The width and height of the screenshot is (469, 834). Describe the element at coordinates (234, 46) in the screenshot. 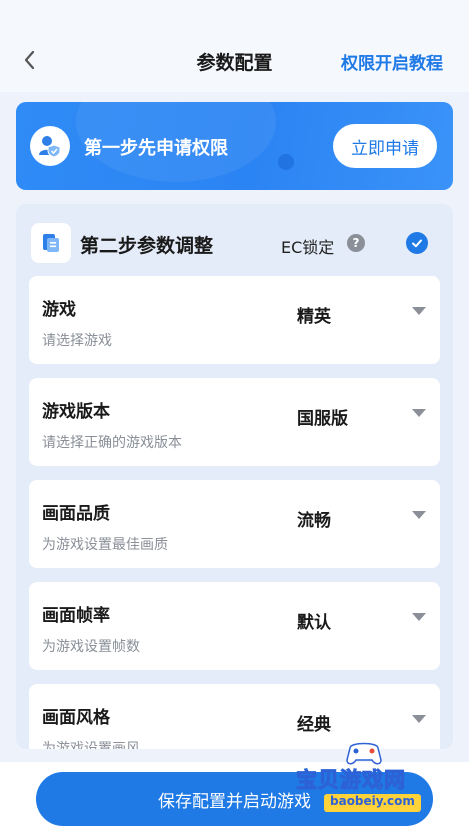

I see `top-bar: 参数配置 权限开启教程` at that location.